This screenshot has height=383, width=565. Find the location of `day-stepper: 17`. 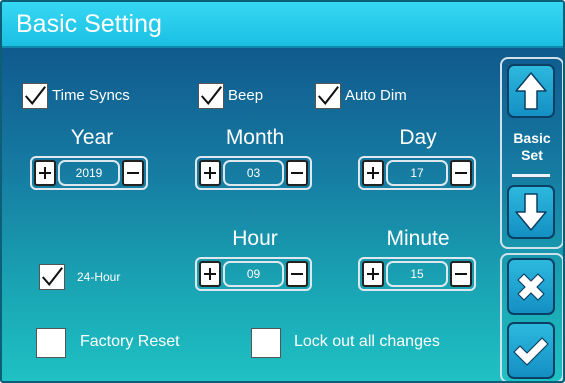

day-stepper: 17 is located at coordinates (417, 173).